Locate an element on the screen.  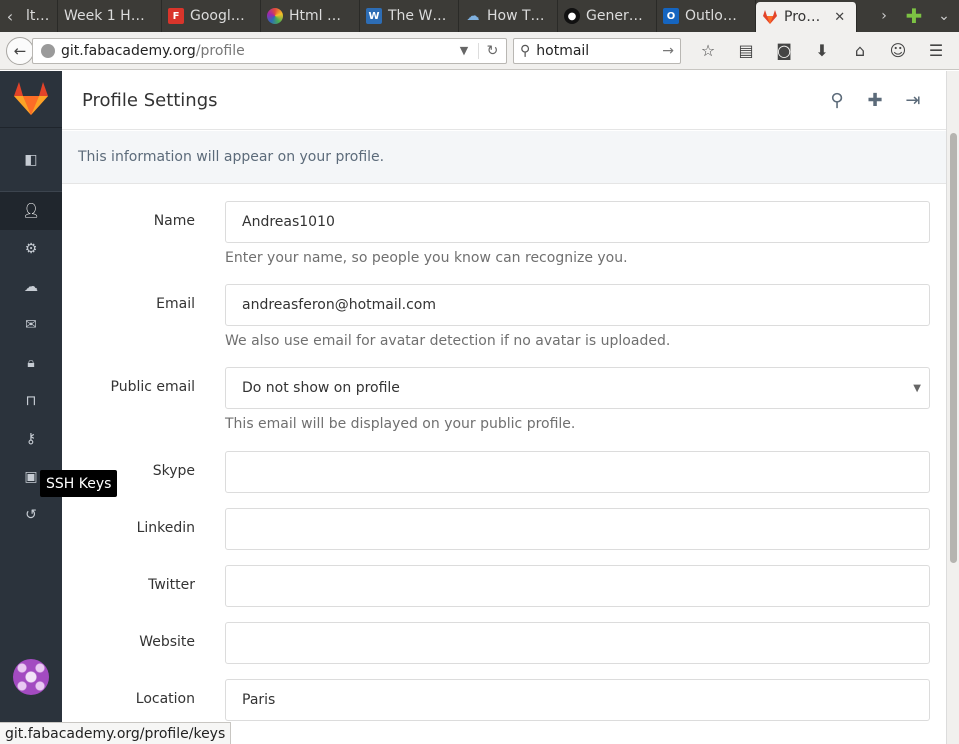
linkedin-label: Linkedin is located at coordinates (165, 528).